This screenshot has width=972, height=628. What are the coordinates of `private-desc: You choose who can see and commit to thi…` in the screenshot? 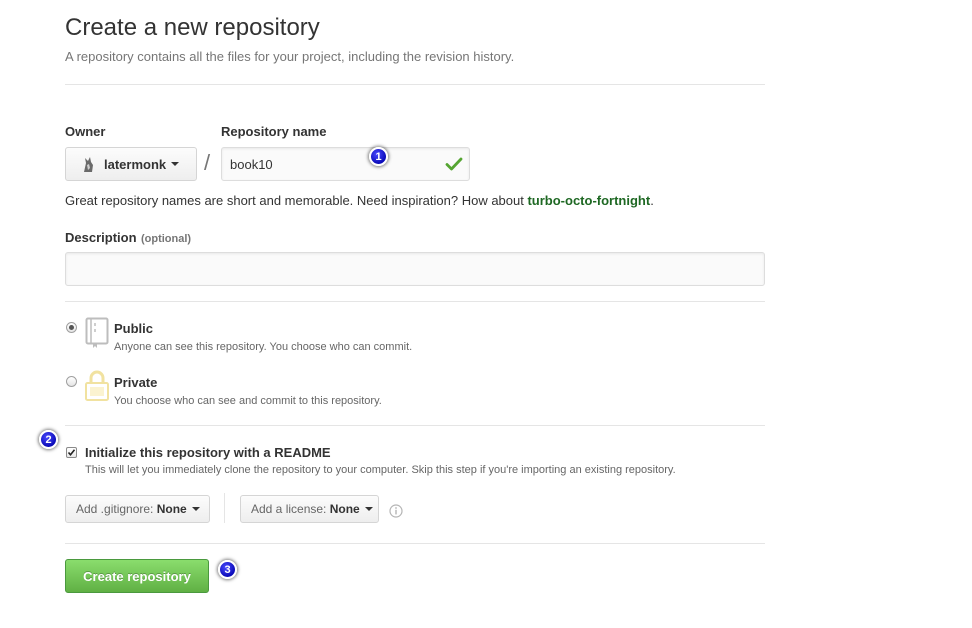 It's located at (248, 401).